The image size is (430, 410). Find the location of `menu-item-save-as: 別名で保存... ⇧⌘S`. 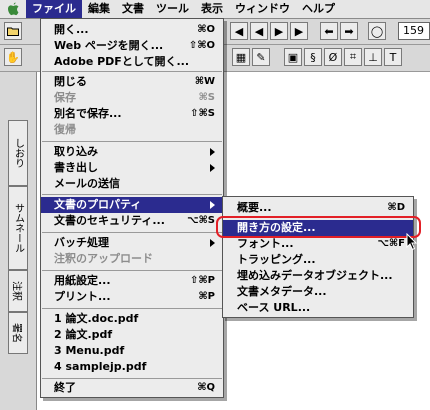

menu-item-save-as: 別名で保存... ⇧⌘S is located at coordinates (132, 114).